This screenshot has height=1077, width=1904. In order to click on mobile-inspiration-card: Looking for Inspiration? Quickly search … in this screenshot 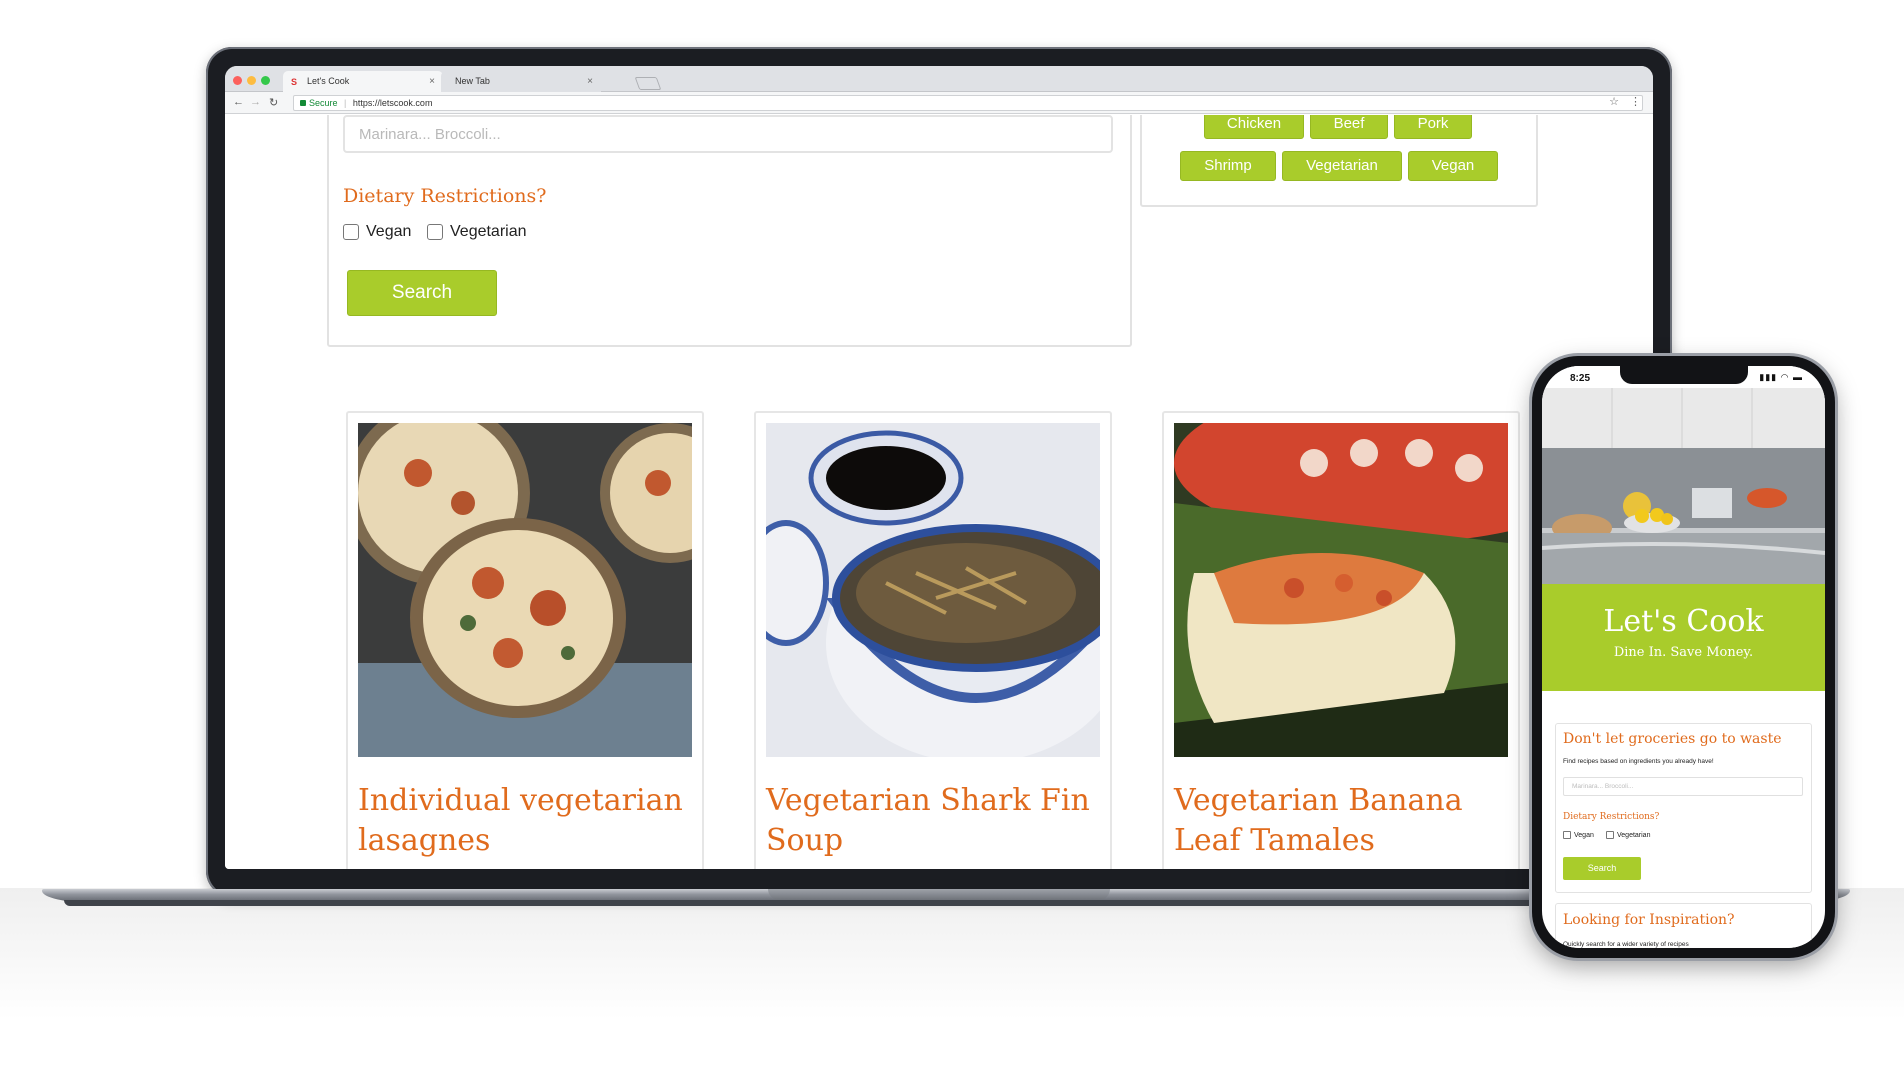, I will do `click(1683, 925)`.